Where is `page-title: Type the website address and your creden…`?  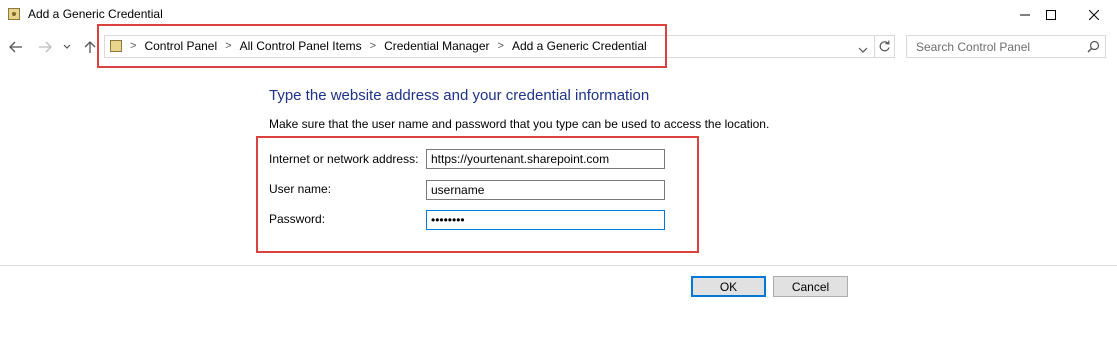 page-title: Type the website address and your creden… is located at coordinates (459, 95).